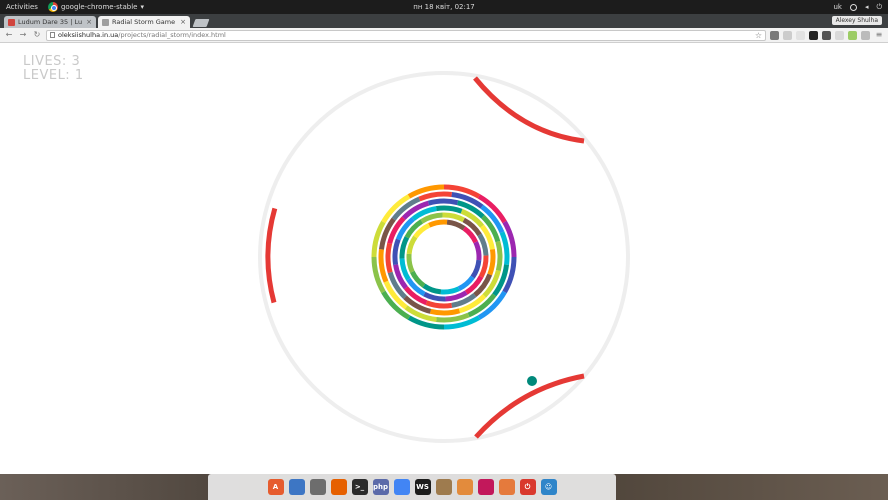  What do you see at coordinates (52, 35) in the screenshot?
I see `page-icon` at bounding box center [52, 35].